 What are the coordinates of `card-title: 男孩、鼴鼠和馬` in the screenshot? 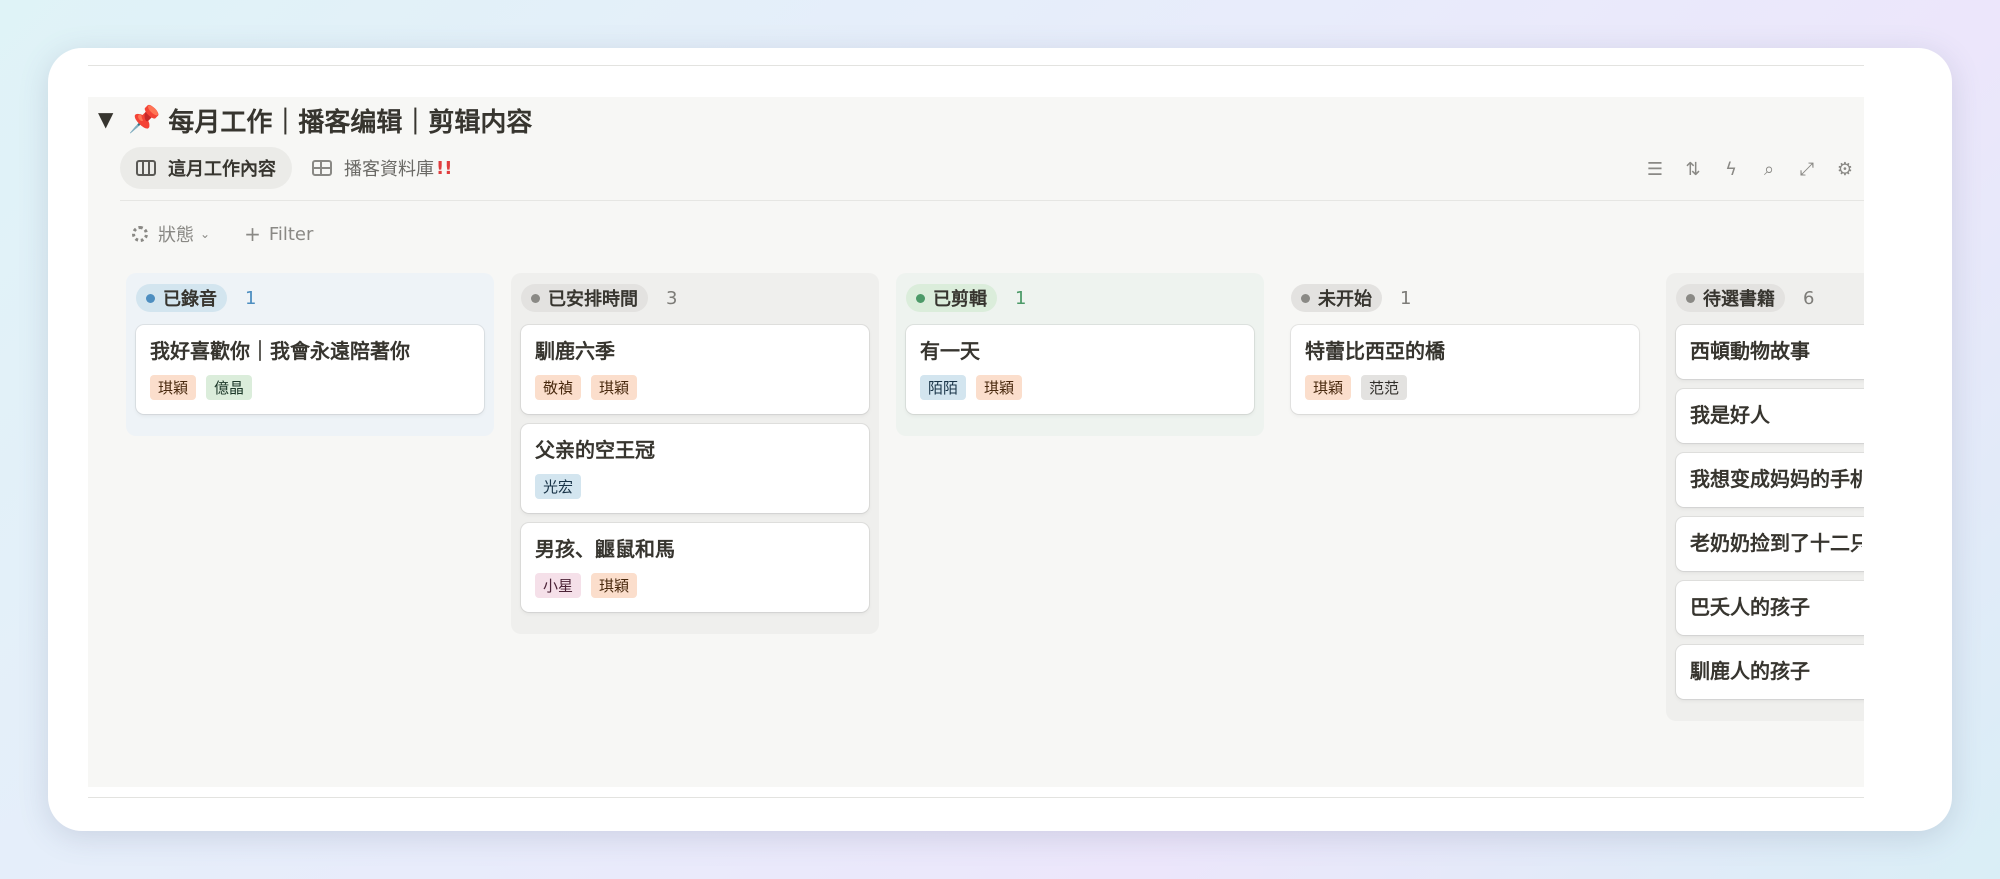 It's located at (605, 549).